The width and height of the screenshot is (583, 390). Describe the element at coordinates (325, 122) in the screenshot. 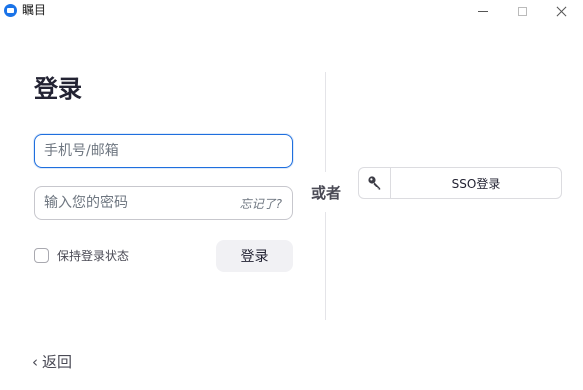

I see `divider-top` at that location.